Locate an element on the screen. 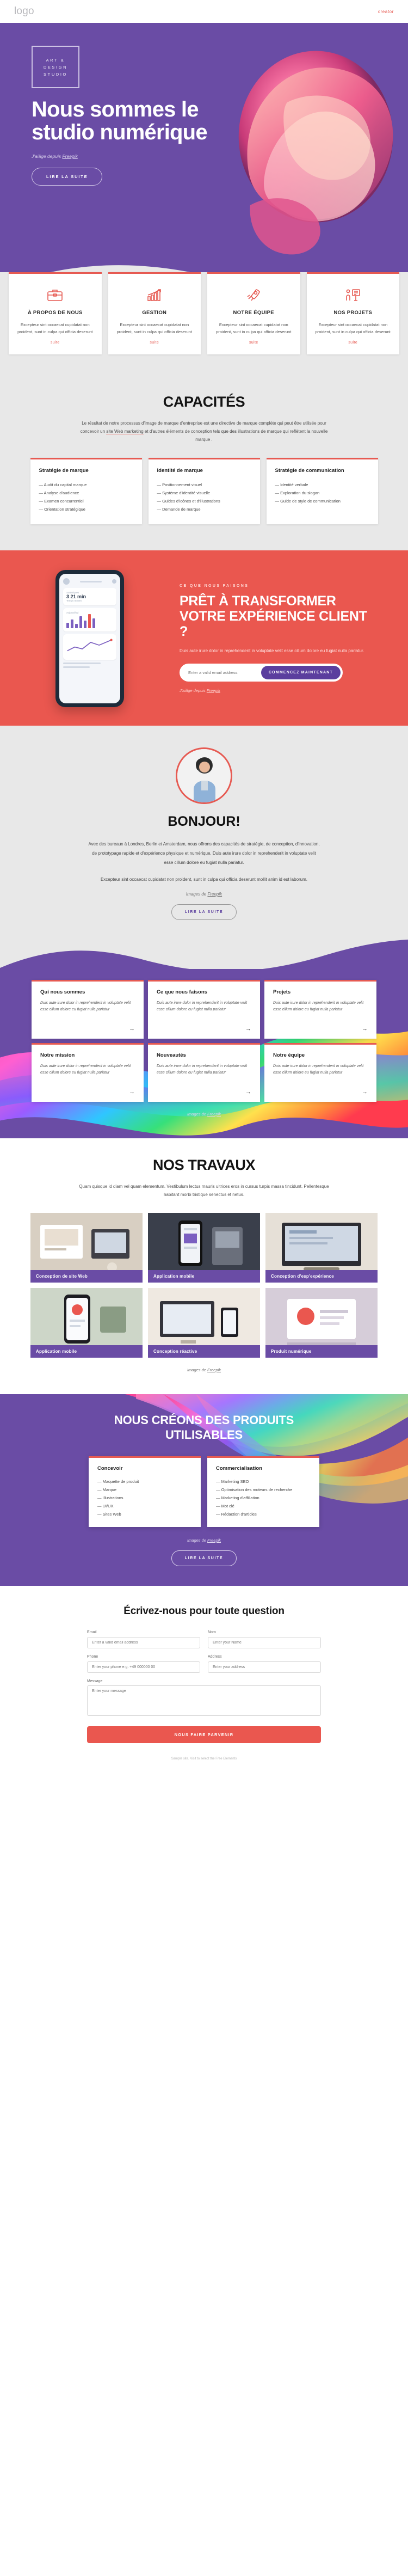  work-item: Conception d'esp'expérience is located at coordinates (321, 1248).